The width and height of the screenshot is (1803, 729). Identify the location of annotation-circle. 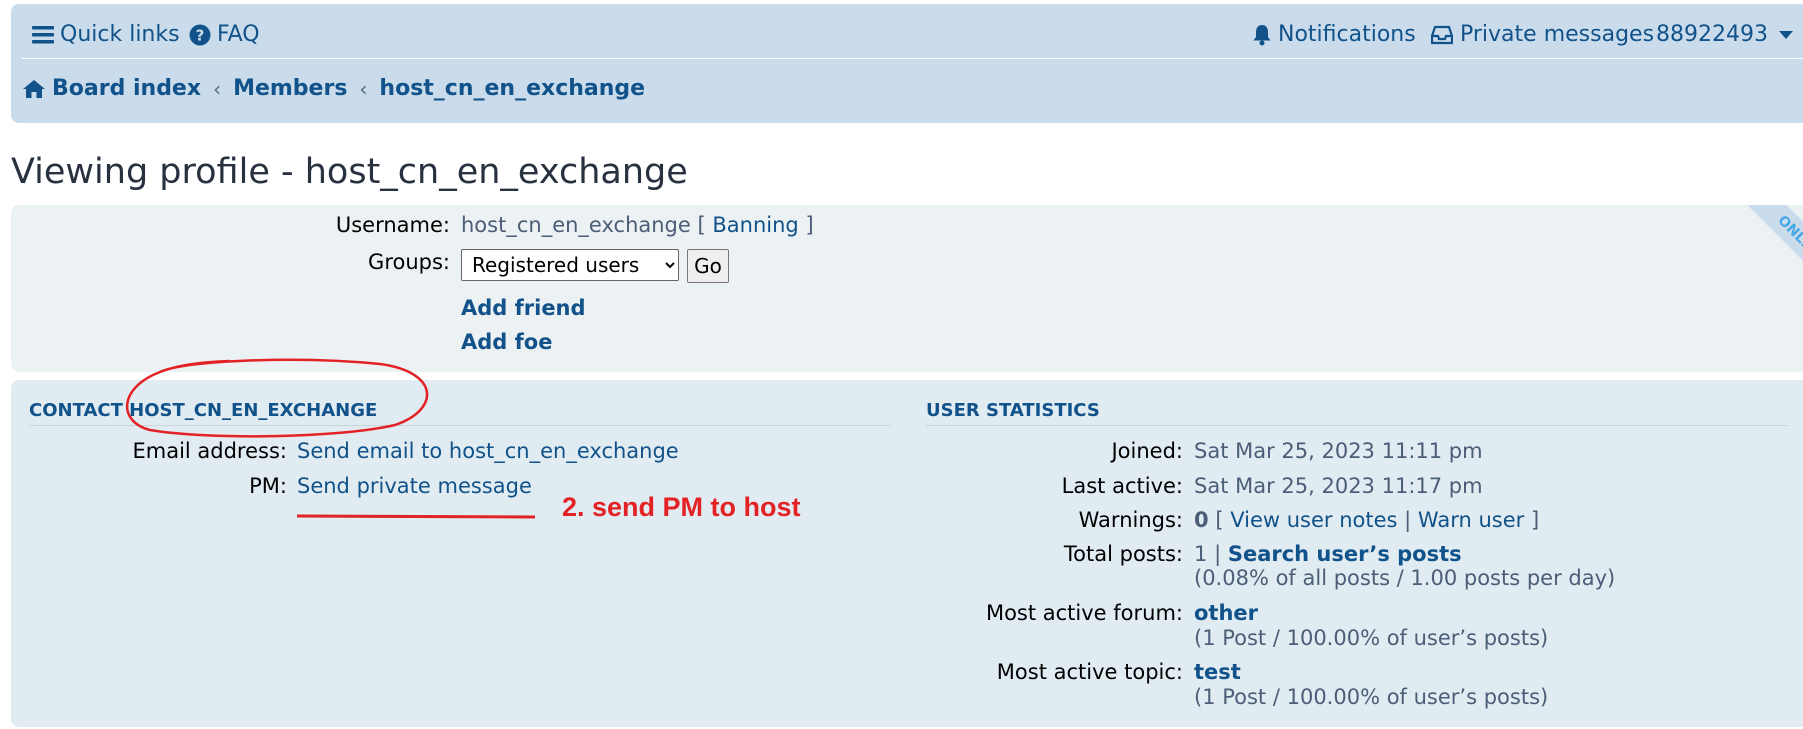
(277, 398).